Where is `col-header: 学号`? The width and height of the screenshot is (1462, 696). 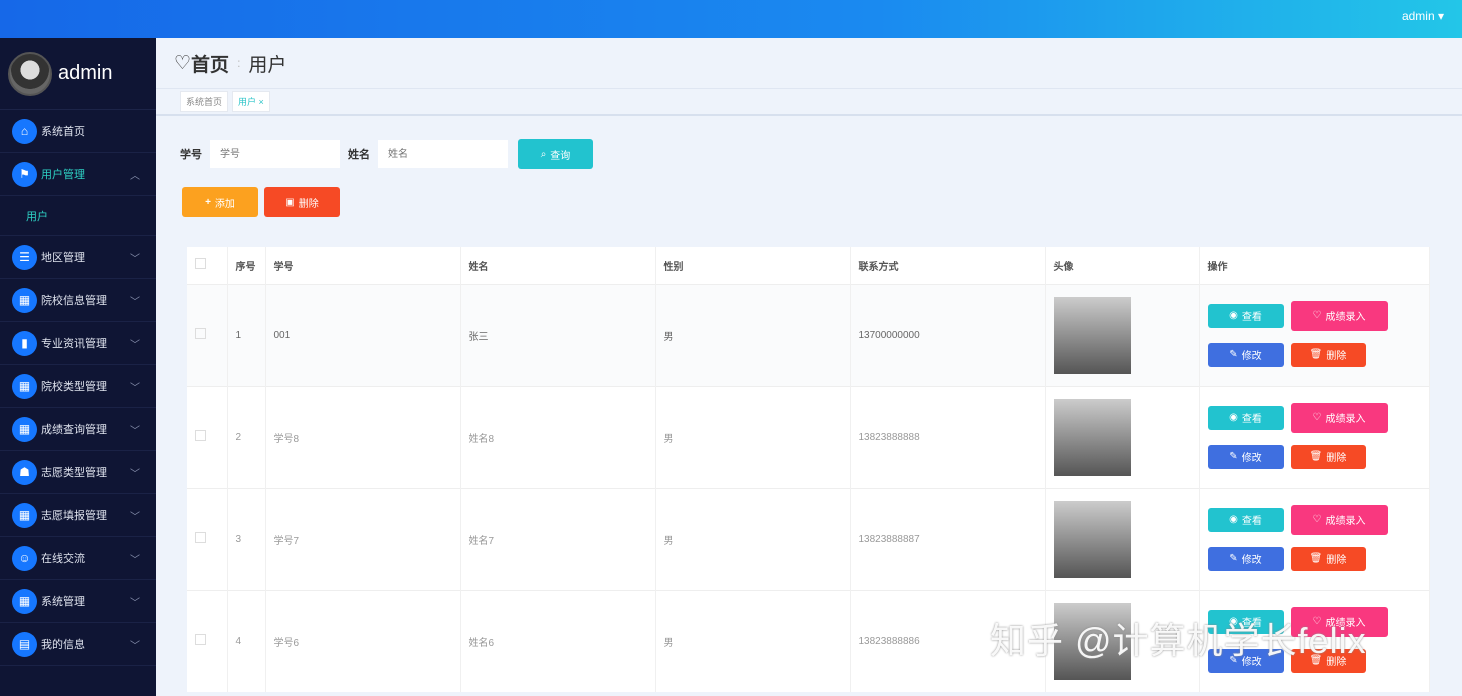 col-header: 学号 is located at coordinates (363, 265).